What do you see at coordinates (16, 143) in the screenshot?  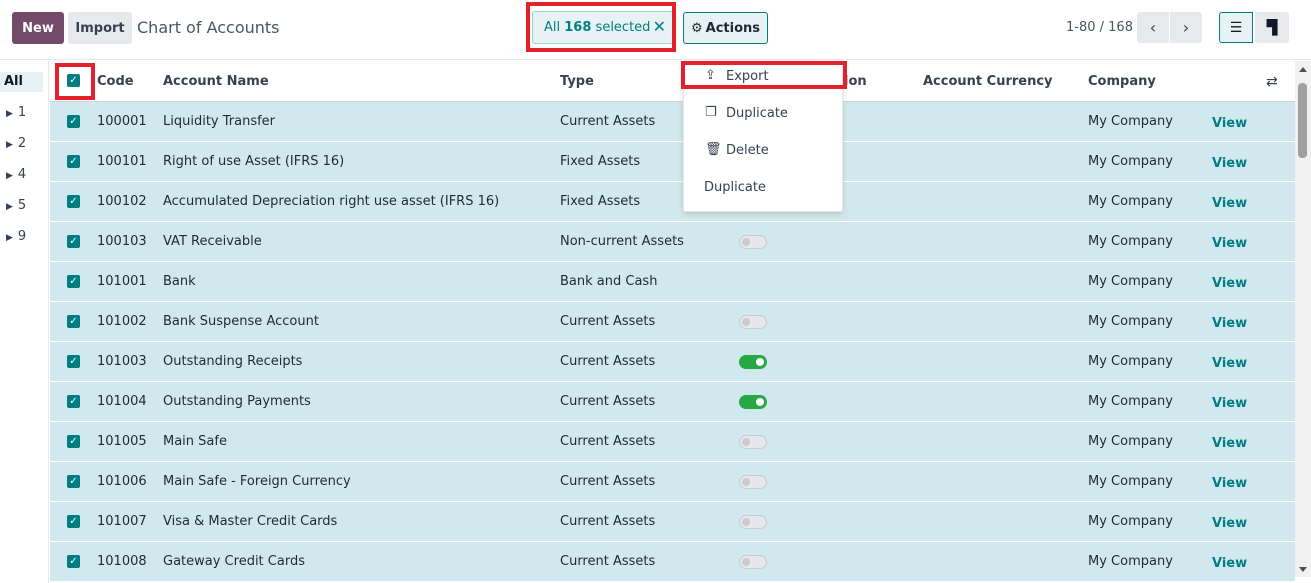 I see `side-item-group: ▶ 2` at bounding box center [16, 143].